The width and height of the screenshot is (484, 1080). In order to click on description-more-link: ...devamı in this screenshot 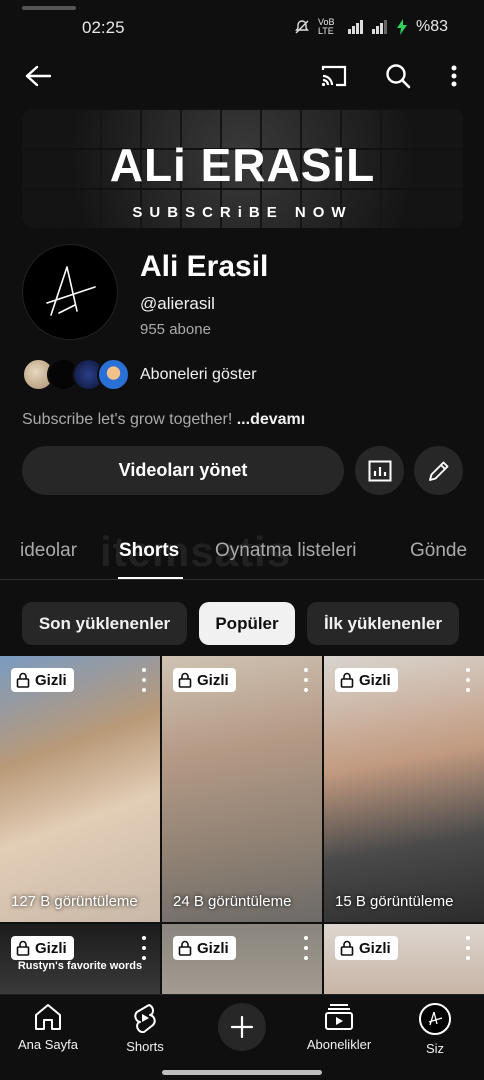, I will do `click(271, 419)`.